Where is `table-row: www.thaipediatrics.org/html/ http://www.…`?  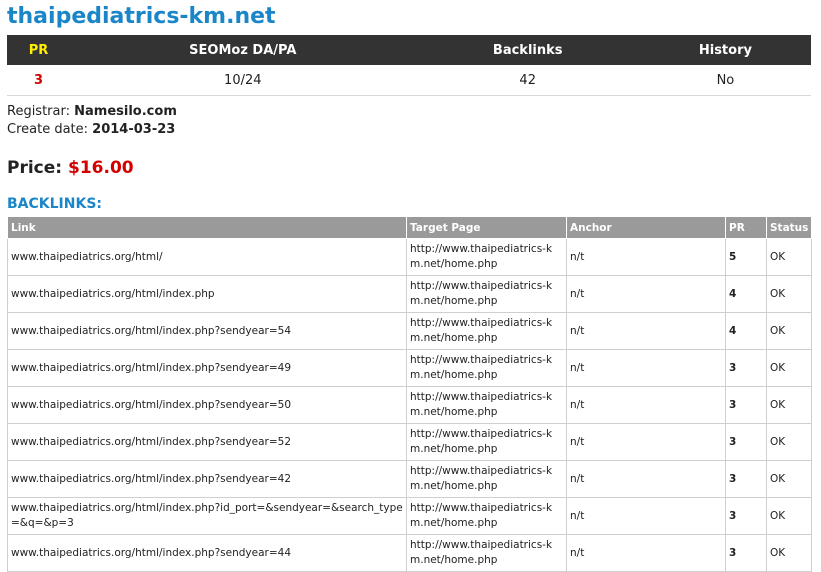 table-row: www.thaipediatrics.org/html/ http://www.… is located at coordinates (409, 257).